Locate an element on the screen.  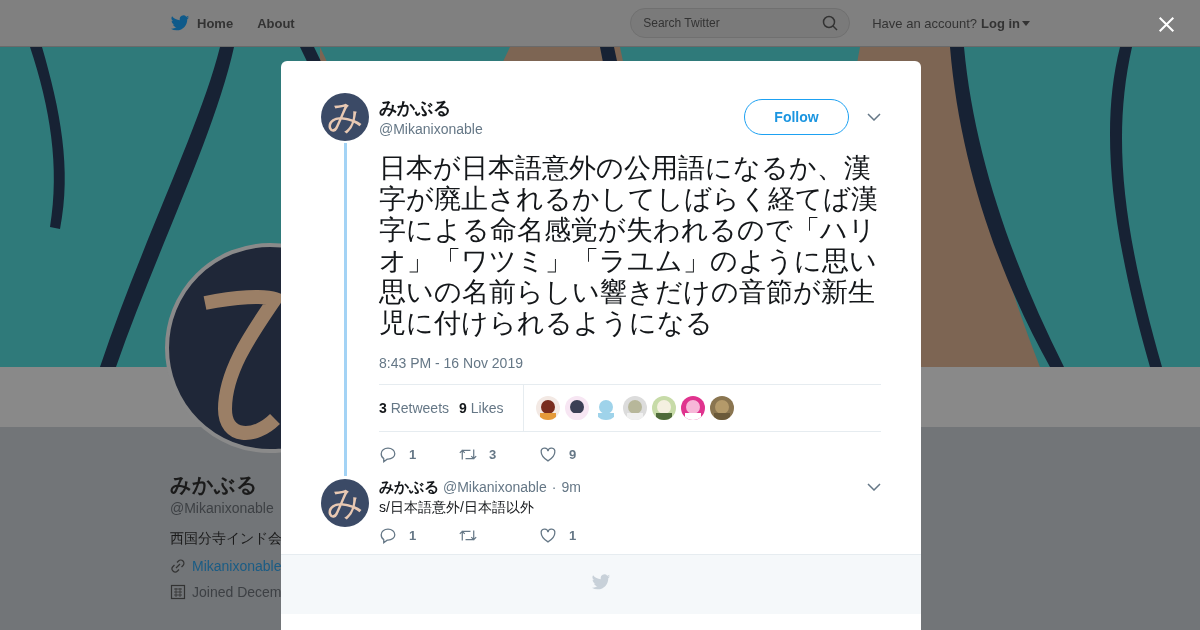
stat-count: 3 Retweets is located at coordinates (414, 408).